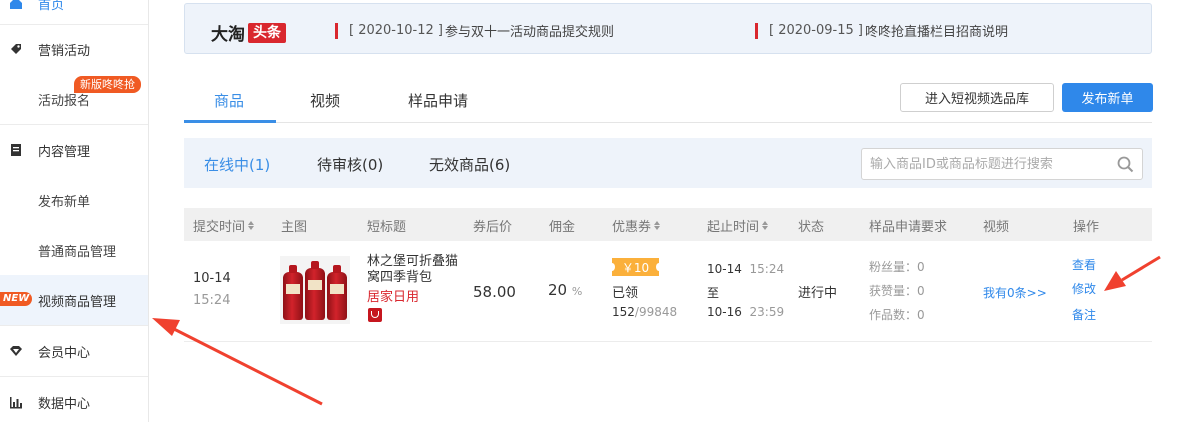 The height and width of the screenshot is (422, 1181). I want to click on view-link: 查看, so click(1084, 264).